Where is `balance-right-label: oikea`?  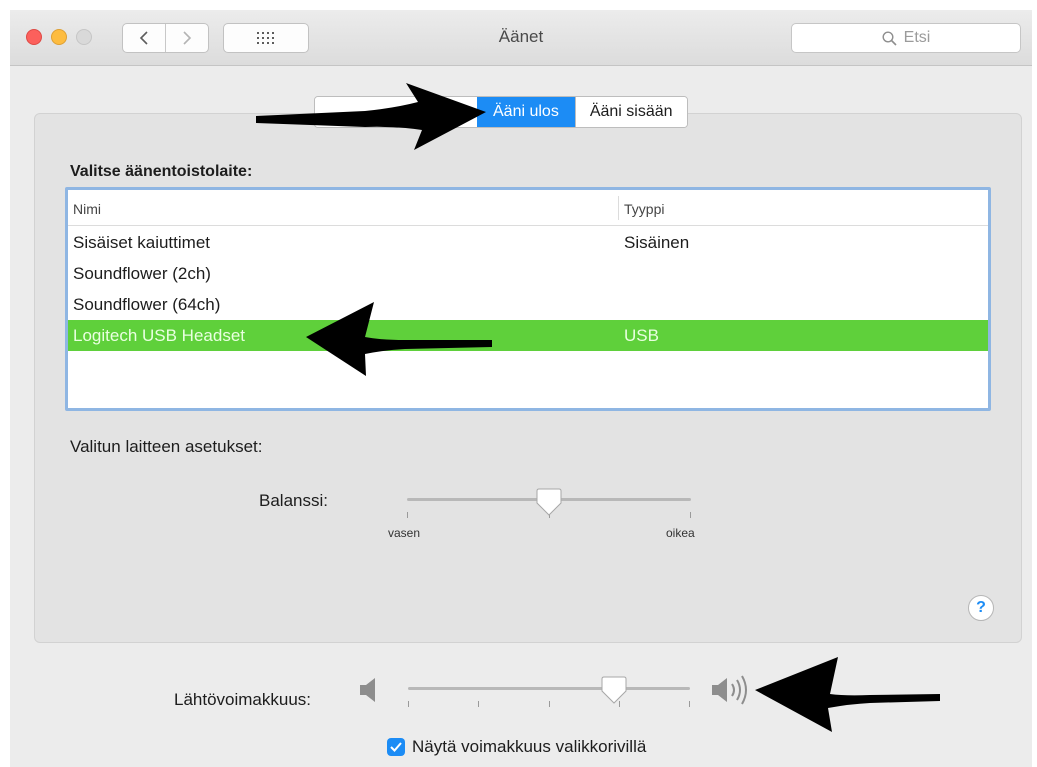
balance-right-label: oikea is located at coordinates (680, 533).